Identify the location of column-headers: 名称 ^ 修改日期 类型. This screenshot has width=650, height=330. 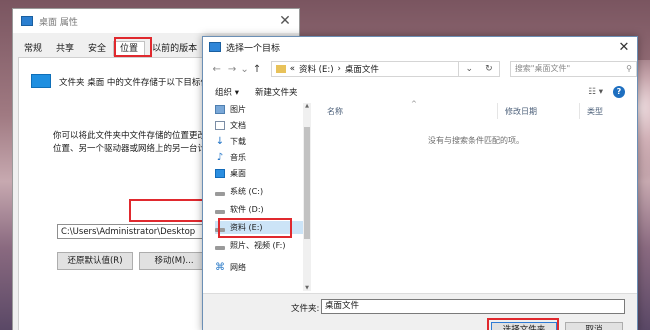
(476, 109).